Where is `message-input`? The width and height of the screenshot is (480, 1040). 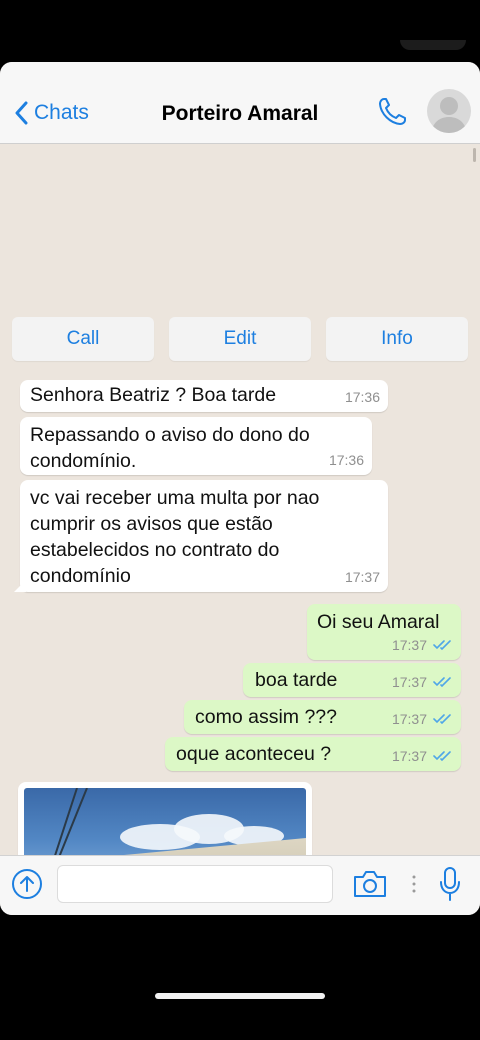 message-input is located at coordinates (195, 884).